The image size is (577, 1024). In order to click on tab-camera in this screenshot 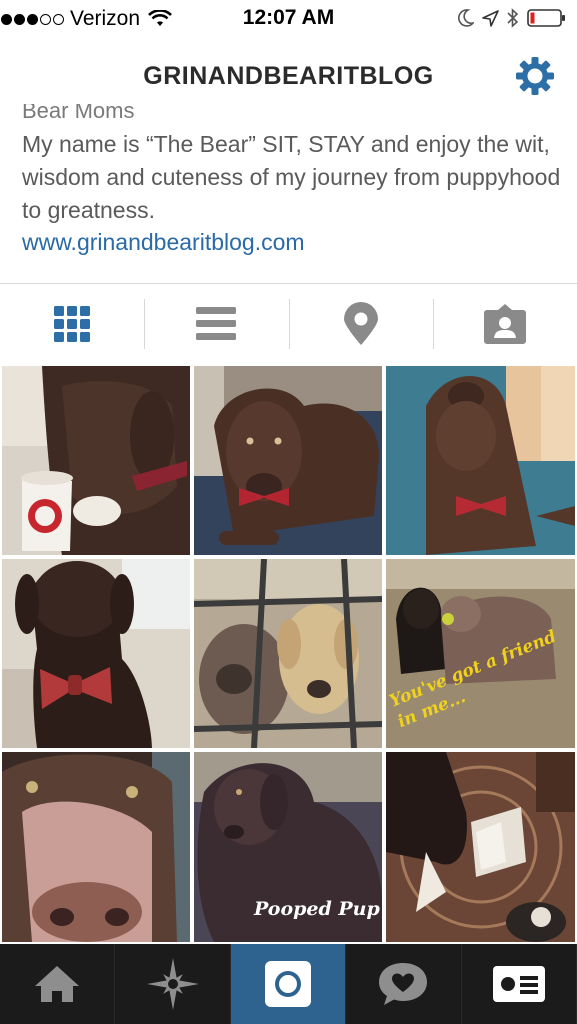, I will do `click(288, 984)`.